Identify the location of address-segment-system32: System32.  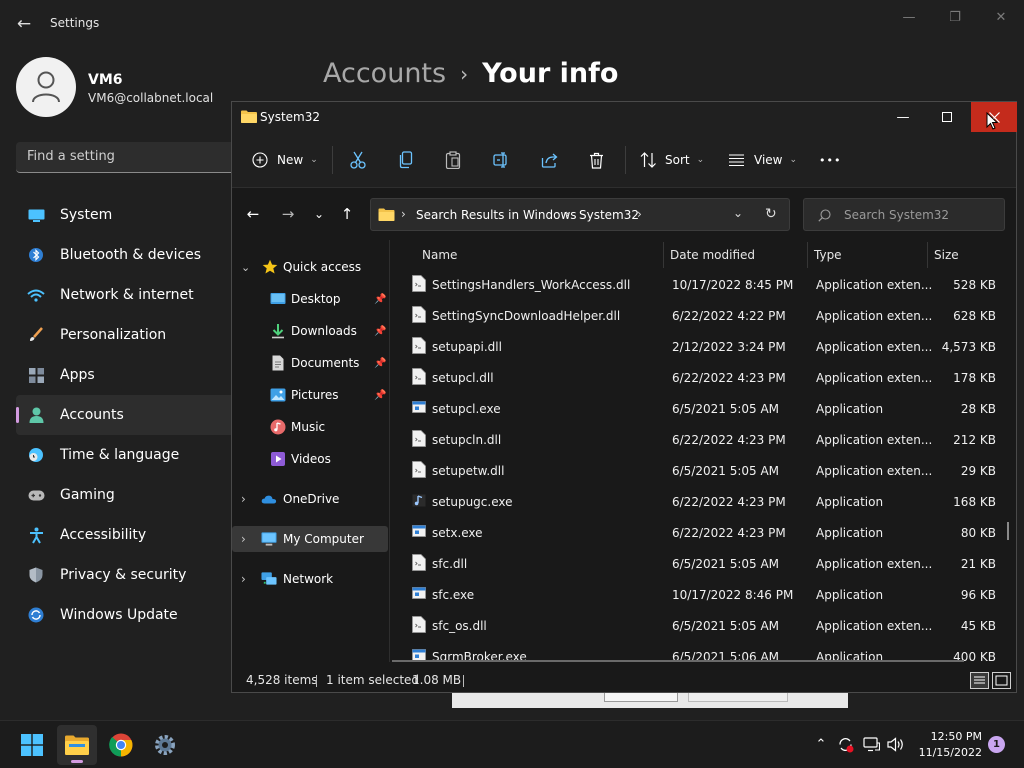
(609, 215).